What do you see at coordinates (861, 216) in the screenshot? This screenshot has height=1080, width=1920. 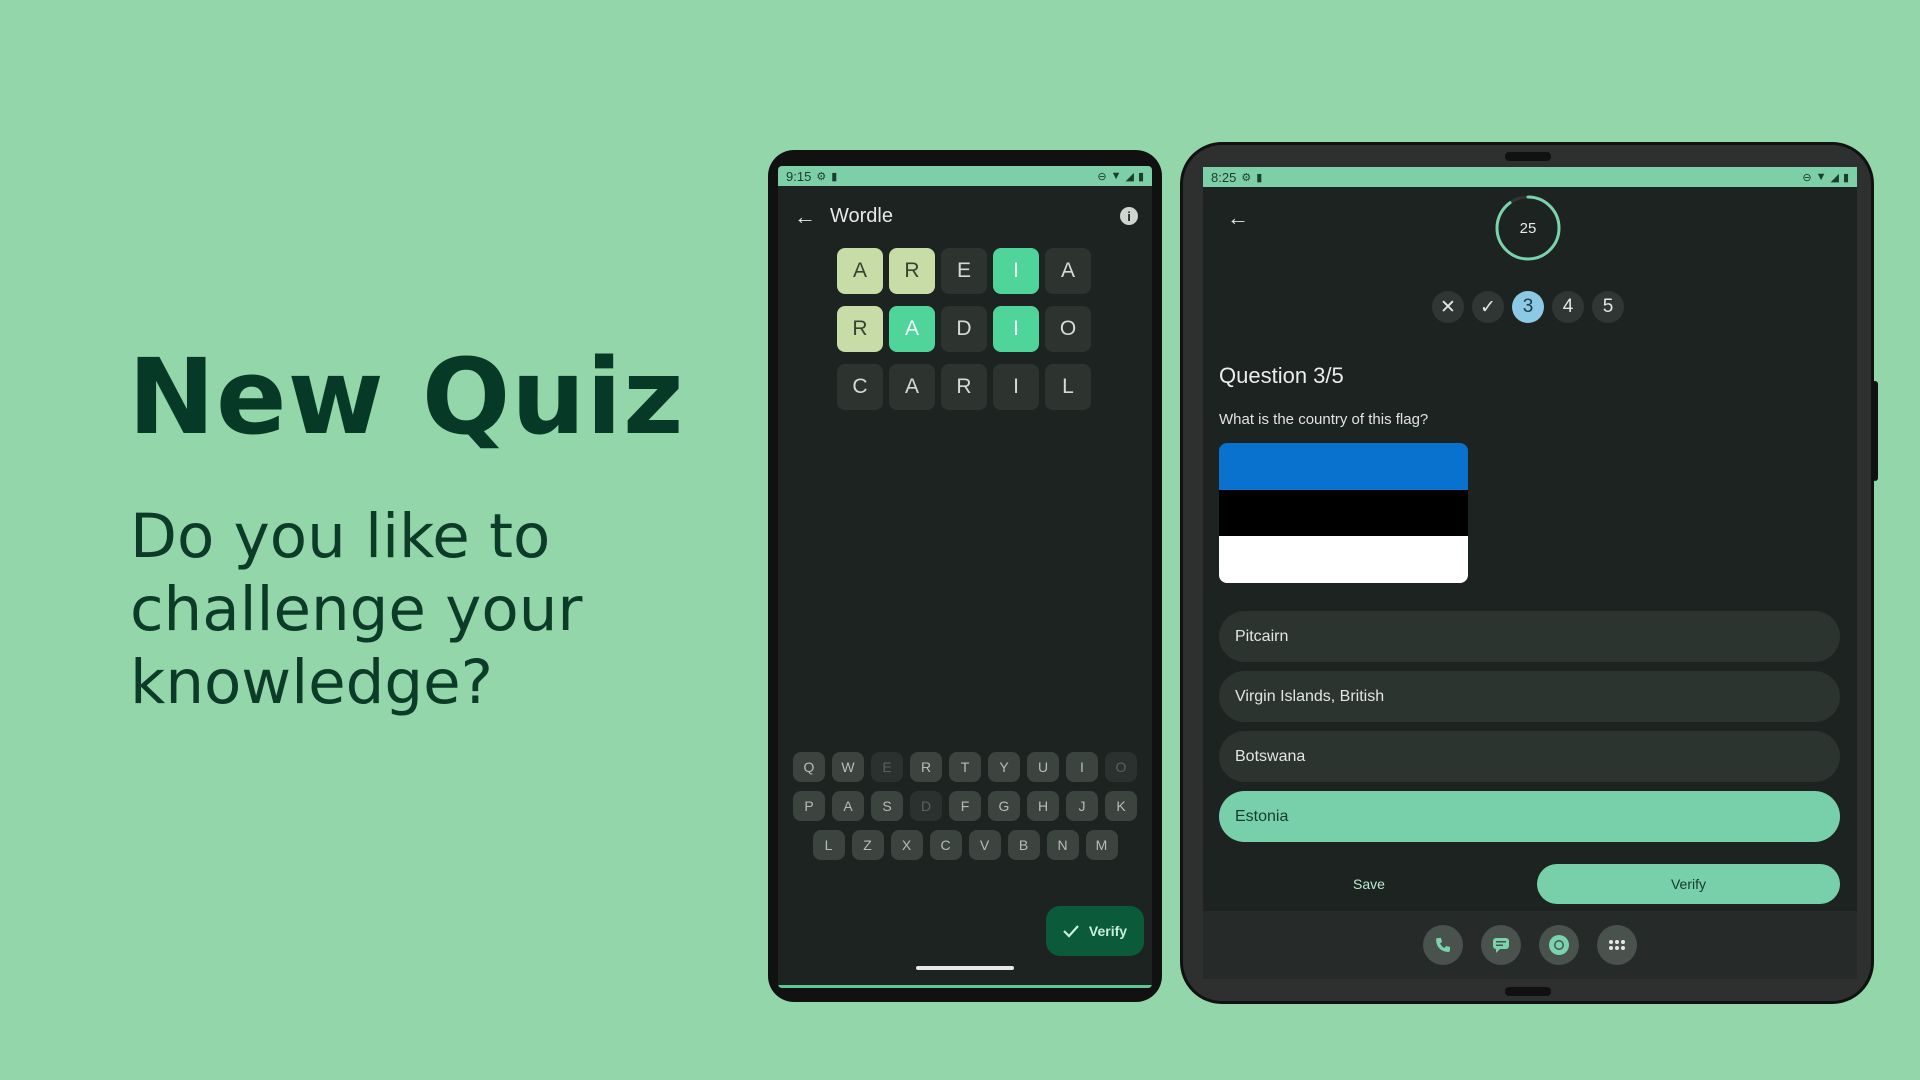 I see `app-title: Wordle` at bounding box center [861, 216].